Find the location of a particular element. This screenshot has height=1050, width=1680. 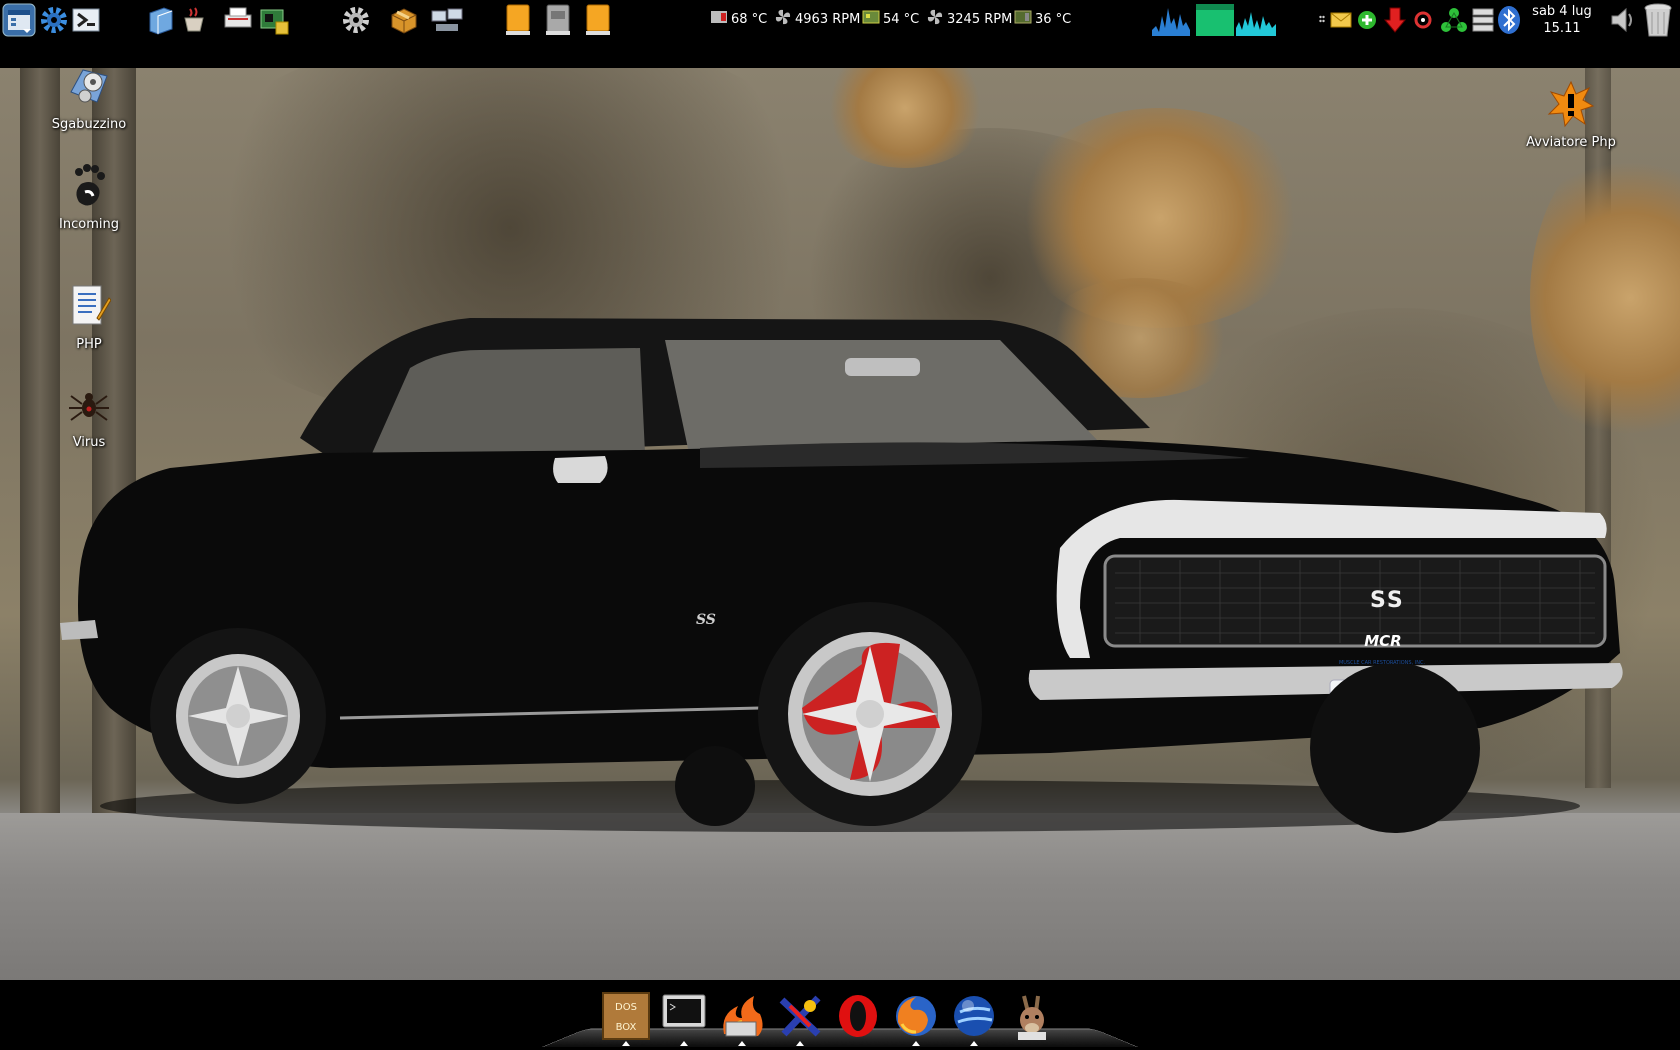

desktop-icon-sgabuzzino: Sgabuzzino is located at coordinates (89, 100).